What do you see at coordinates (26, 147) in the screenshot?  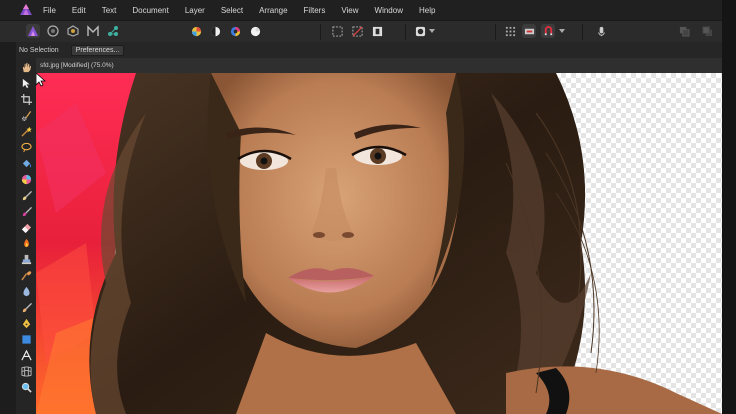 I see `freehand-selection-tool-icon` at bounding box center [26, 147].